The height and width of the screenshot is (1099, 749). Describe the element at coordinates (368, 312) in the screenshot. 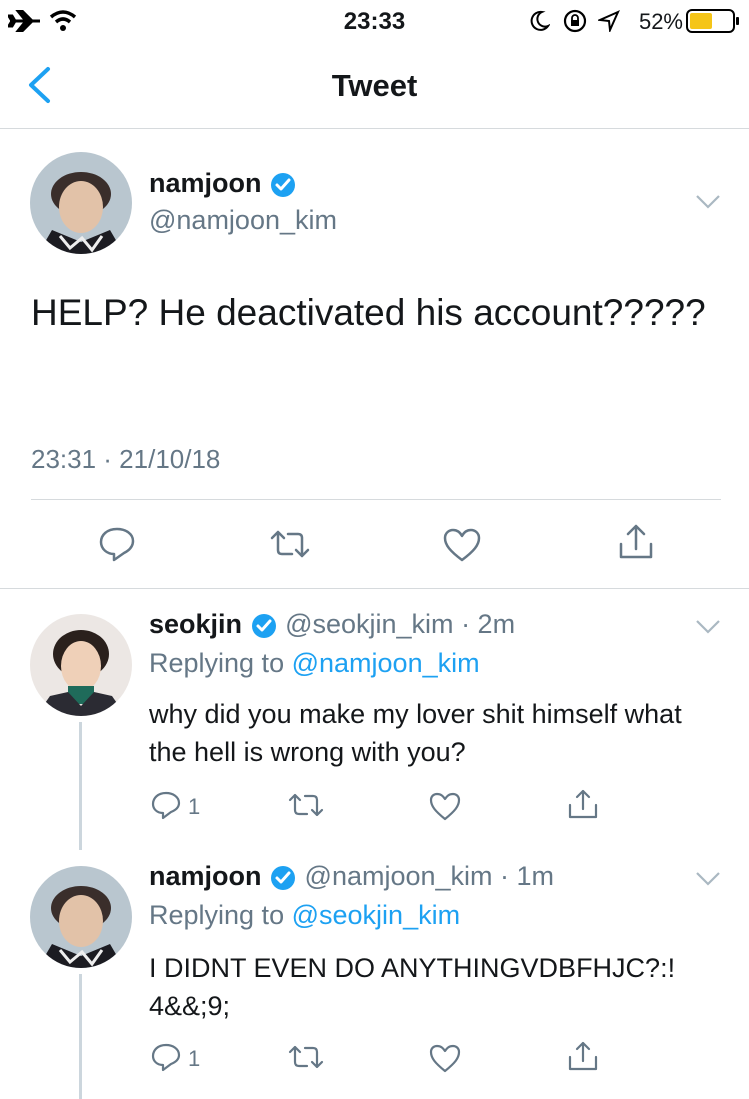

I see `tweet-text: HELP? He deactivated his account?????` at that location.